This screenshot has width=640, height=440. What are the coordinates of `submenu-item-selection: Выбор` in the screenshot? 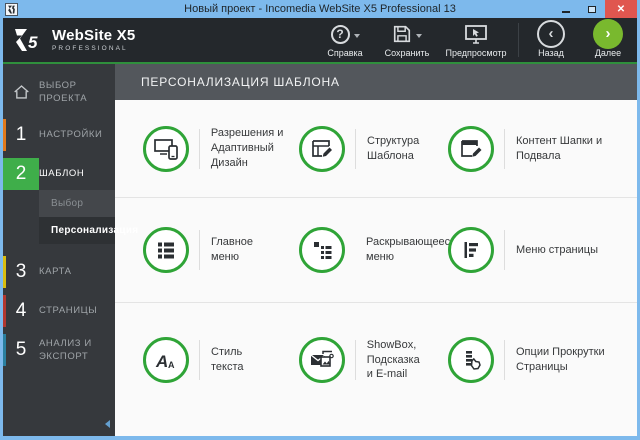 It's located at (77, 203).